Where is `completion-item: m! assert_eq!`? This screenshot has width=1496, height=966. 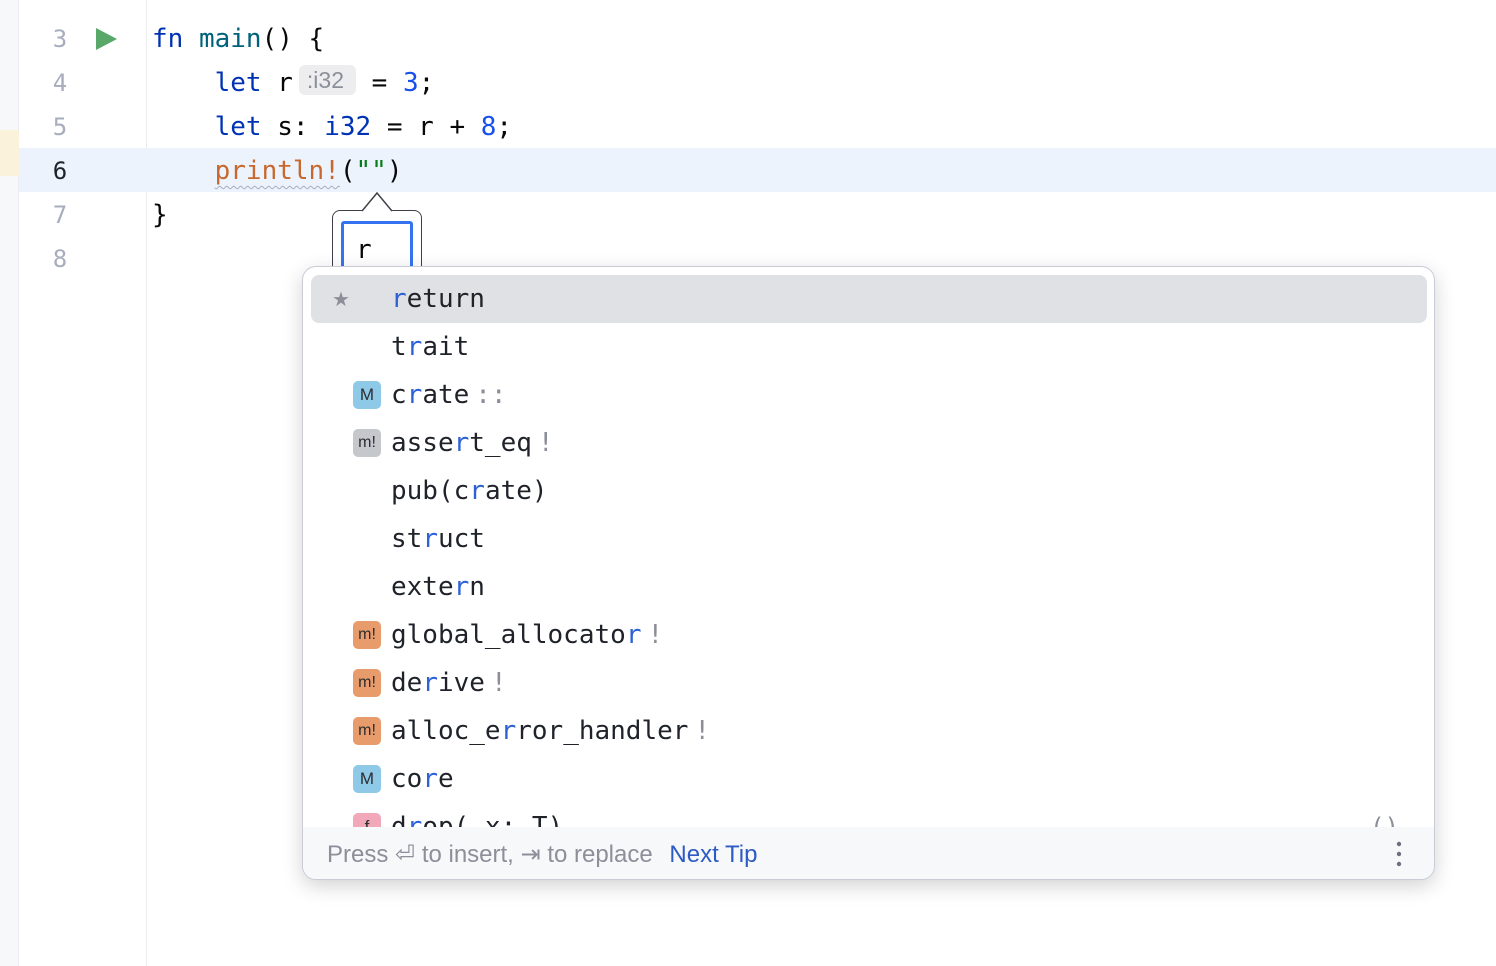
completion-item: m! assert_eq! is located at coordinates (869, 443).